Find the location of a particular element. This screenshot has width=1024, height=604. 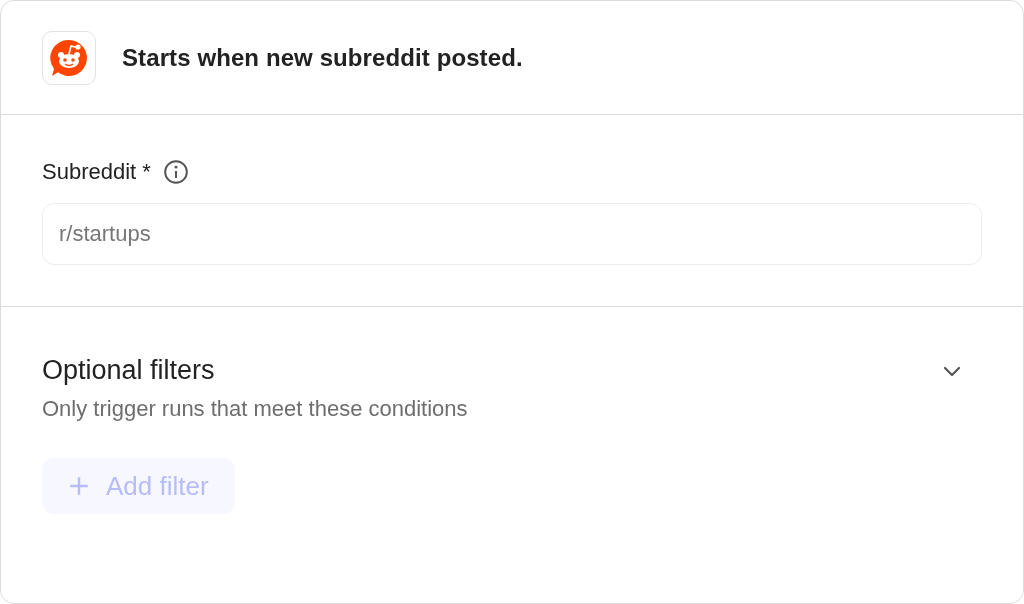

info-icon is located at coordinates (175, 172).